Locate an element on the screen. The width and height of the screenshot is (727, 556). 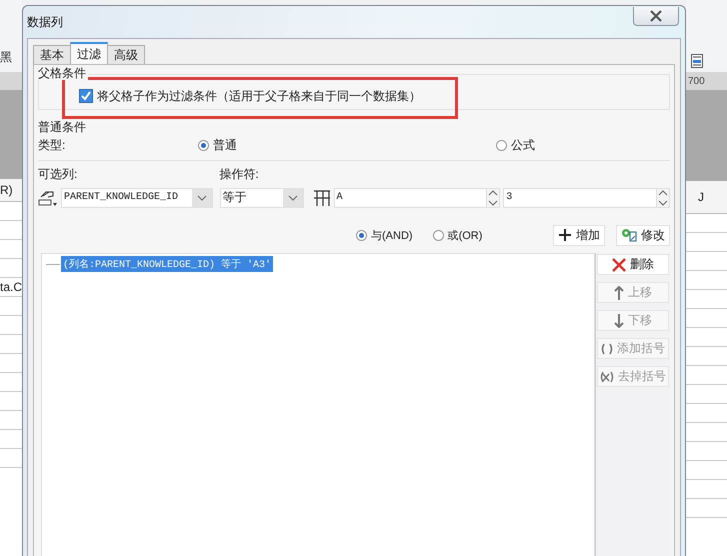
column-label: 可选列: is located at coordinates (58, 174).